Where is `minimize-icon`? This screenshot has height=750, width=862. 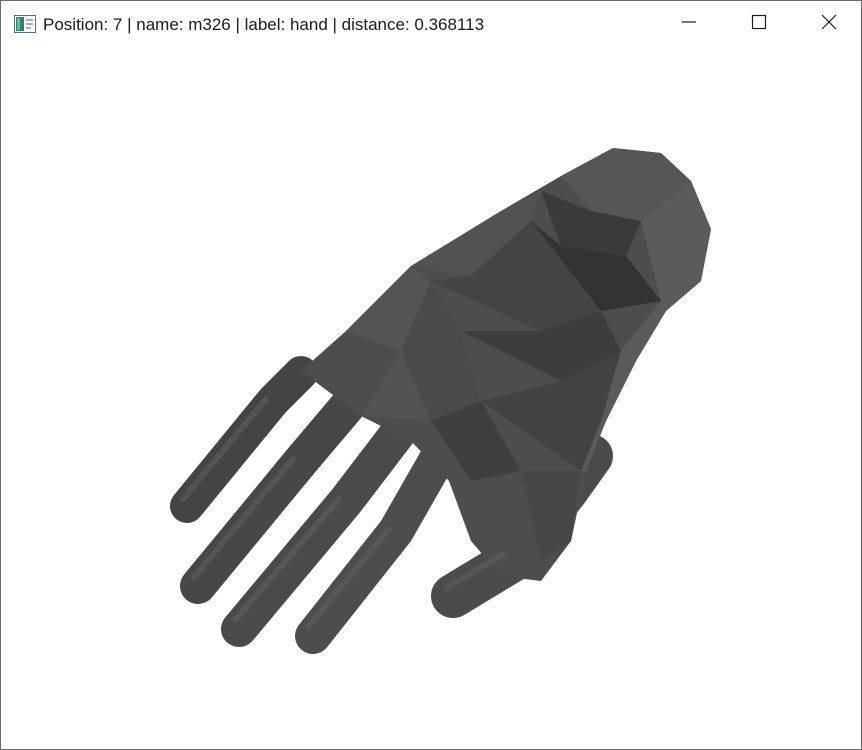
minimize-icon is located at coordinates (689, 24).